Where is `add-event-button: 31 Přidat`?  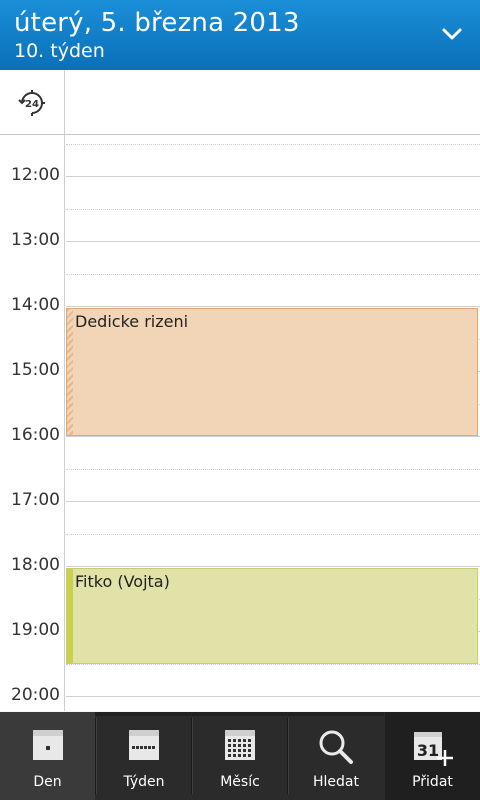 add-event-button: 31 Přidat is located at coordinates (432, 756).